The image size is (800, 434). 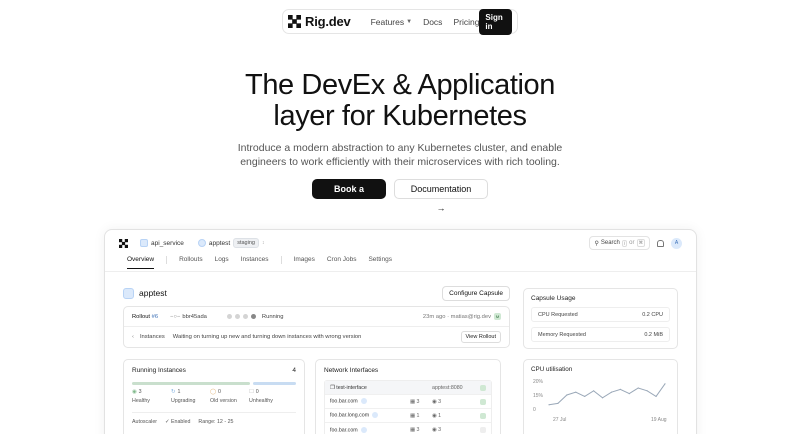 What do you see at coordinates (534, 410) in the screenshot?
I see `y-tick-label: 0` at bounding box center [534, 410].